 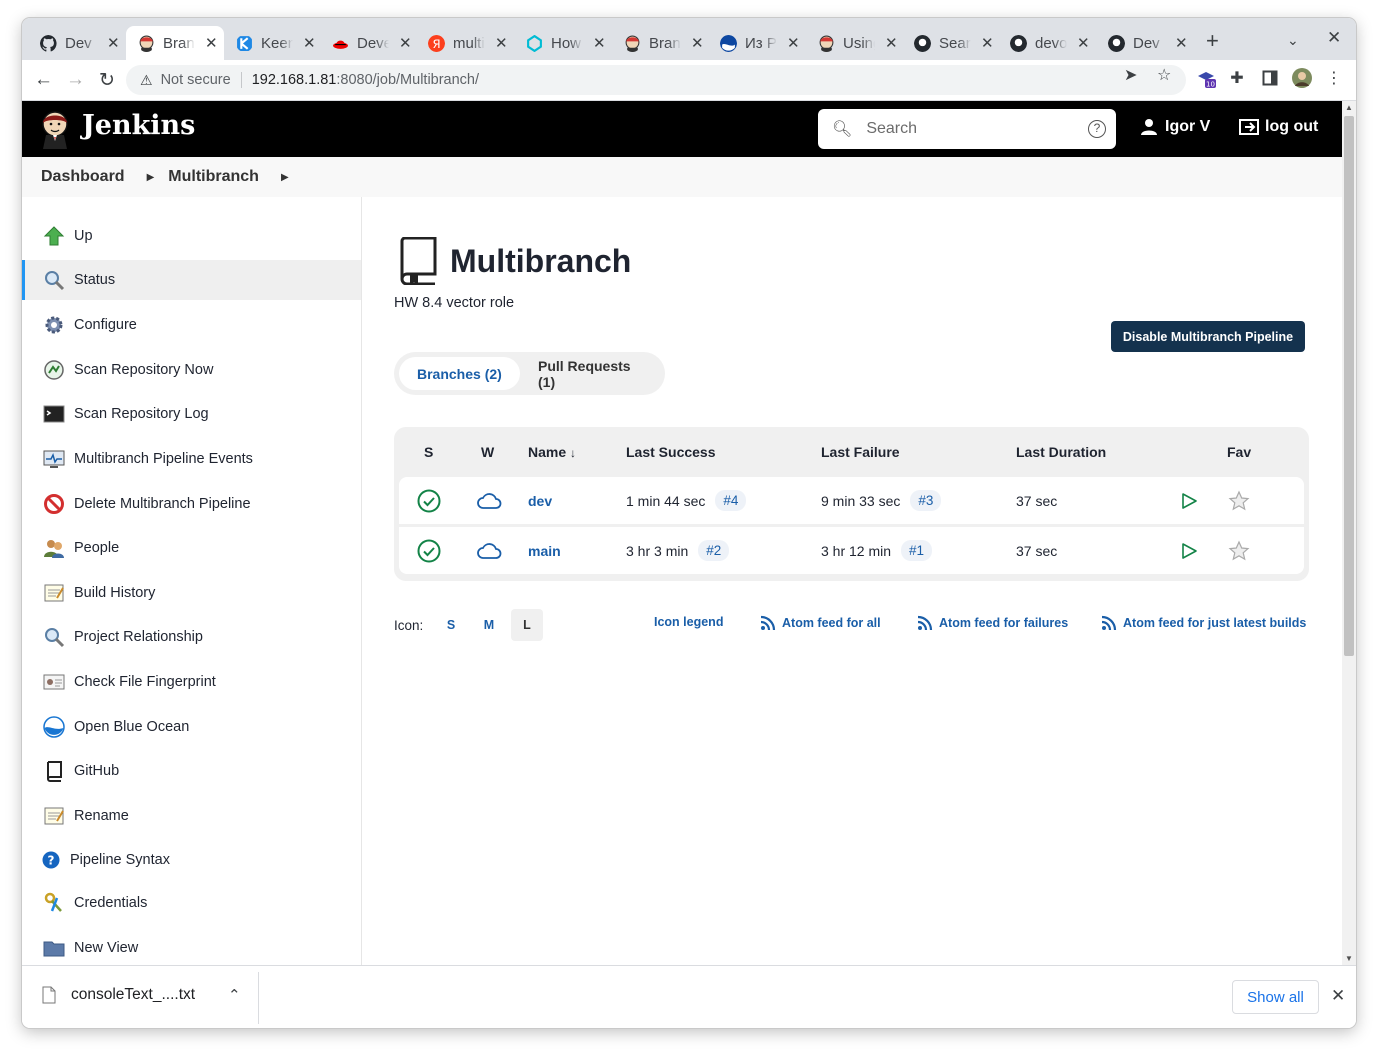 What do you see at coordinates (860, 452) in the screenshot?
I see `column-header-last-failure: Last Failure` at bounding box center [860, 452].